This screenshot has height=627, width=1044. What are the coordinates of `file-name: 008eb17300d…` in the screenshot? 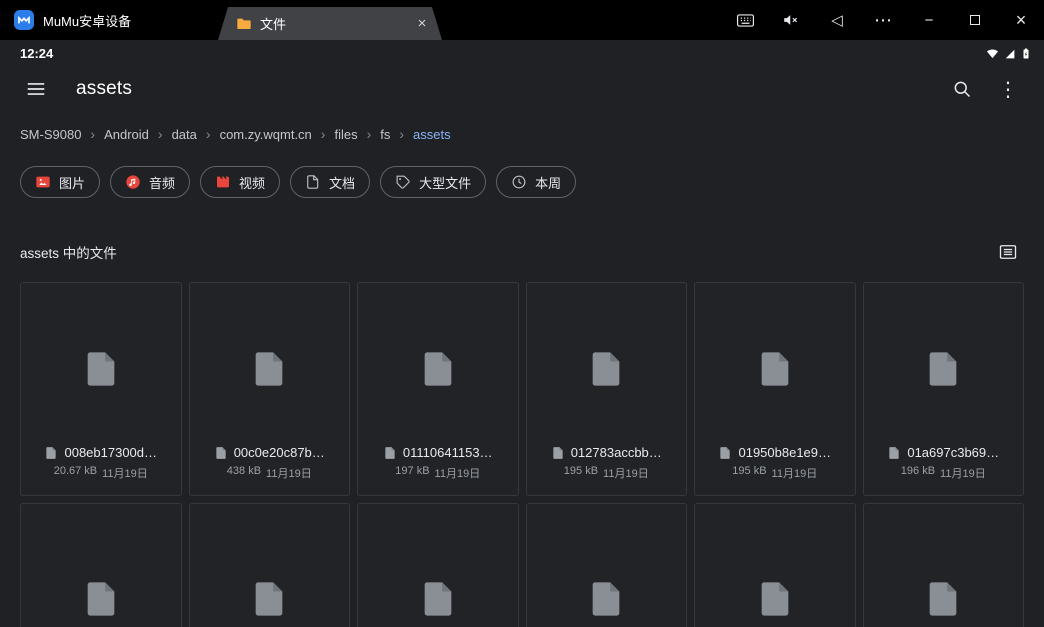 It's located at (111, 452).